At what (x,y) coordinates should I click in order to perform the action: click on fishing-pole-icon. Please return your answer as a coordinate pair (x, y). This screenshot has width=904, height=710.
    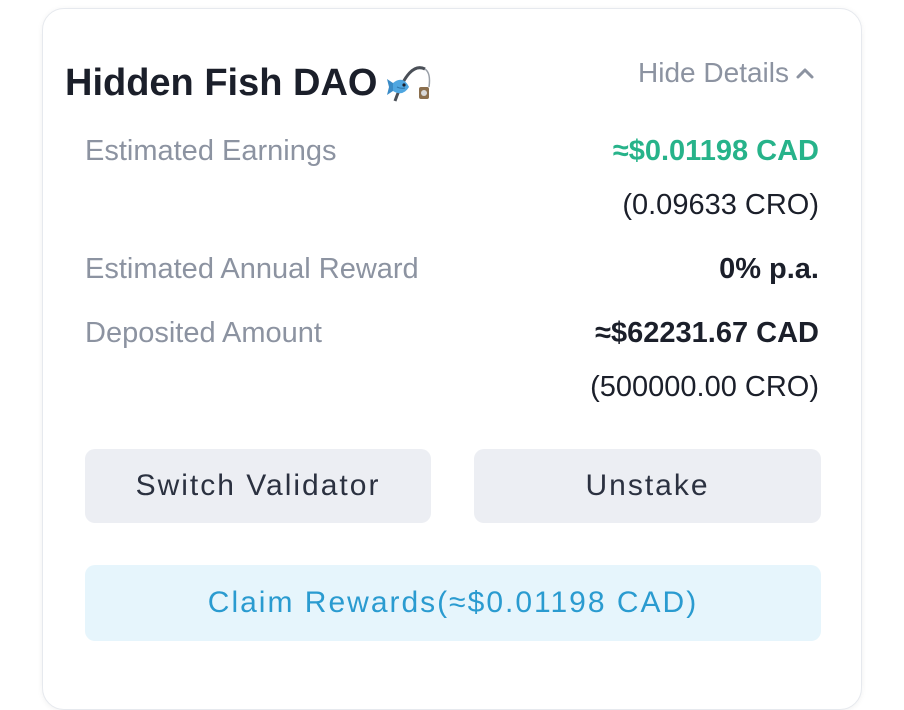
    Looking at the image, I should click on (411, 83).